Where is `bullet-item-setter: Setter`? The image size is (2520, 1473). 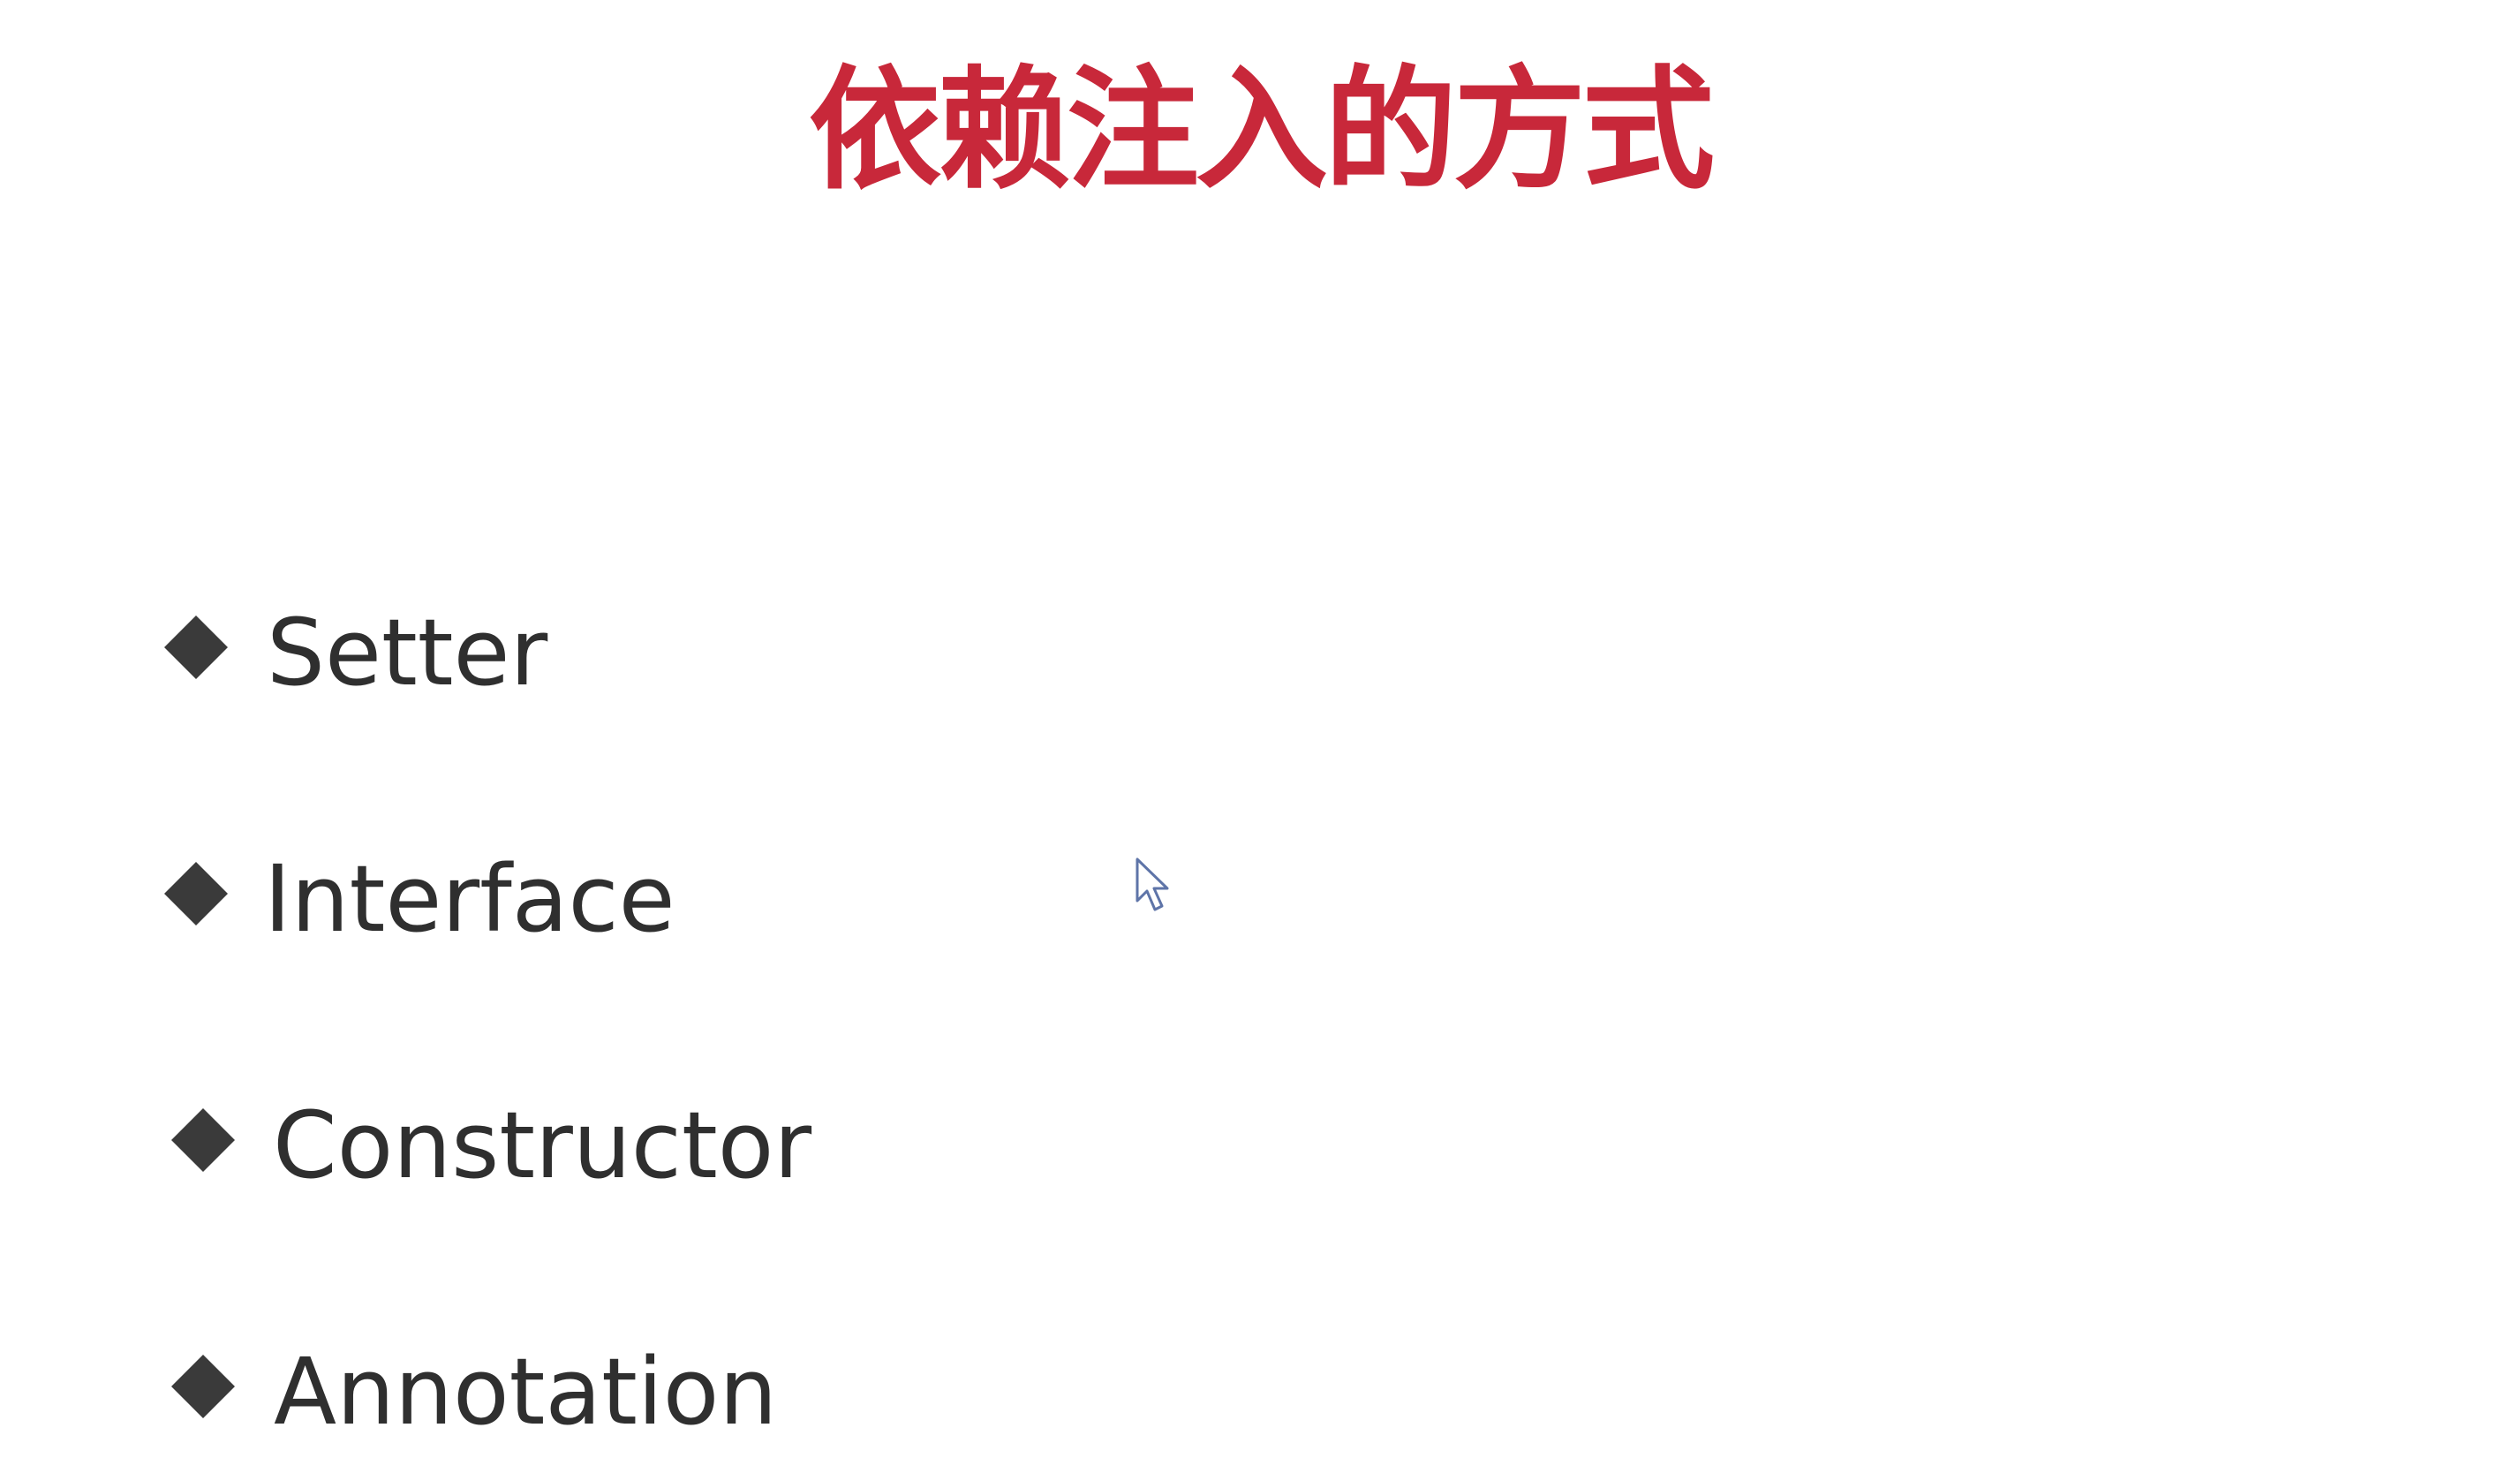
bullet-item-setter: Setter is located at coordinates (355, 652).